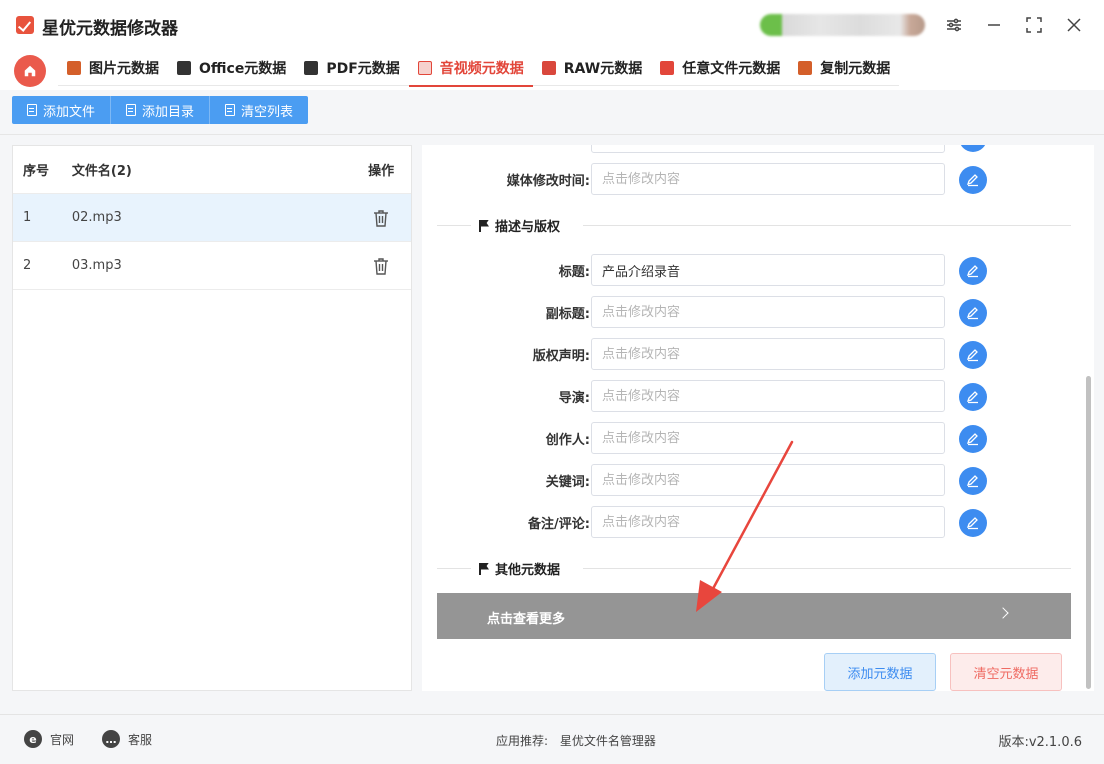 The height and width of the screenshot is (764, 1104). I want to click on recommended-app-link: 星优文件名管理器, so click(608, 741).